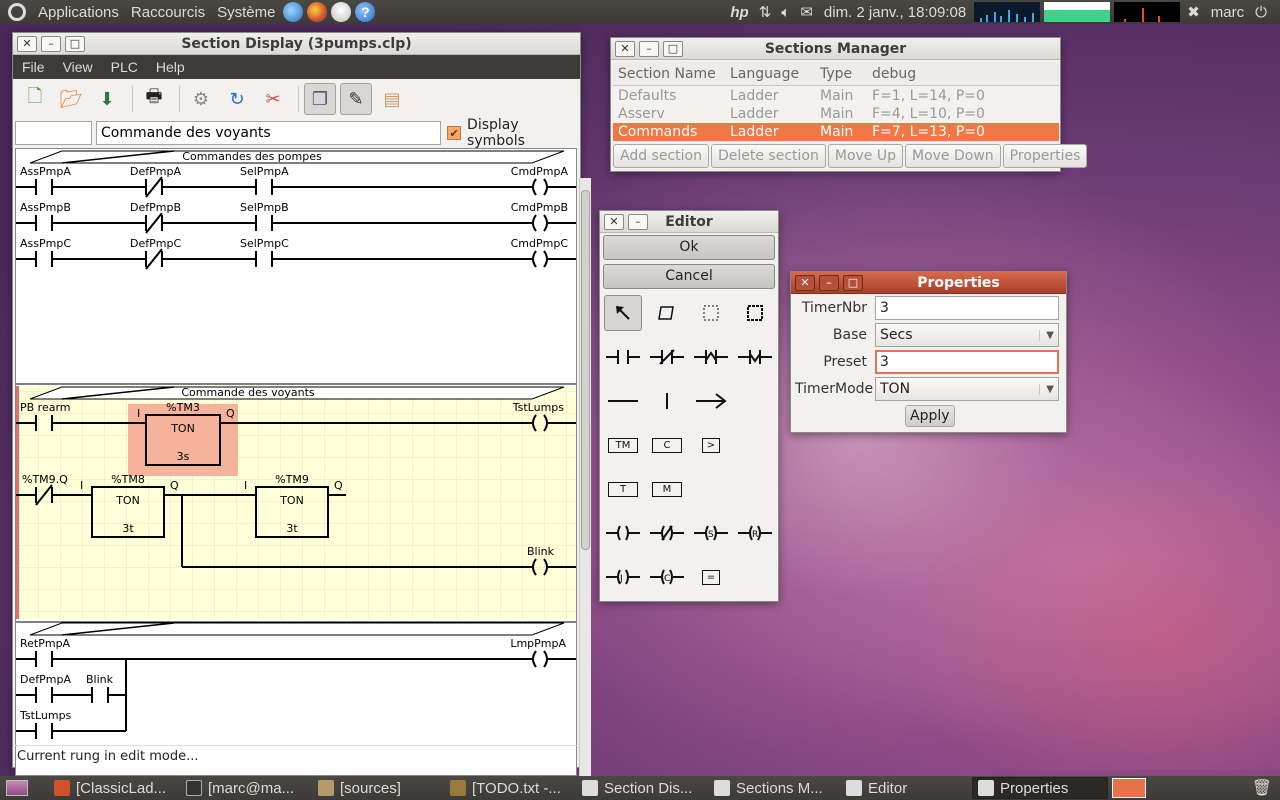 This screenshot has width=1280, height=800. What do you see at coordinates (33, 67) in the screenshot?
I see `menu-file: File` at bounding box center [33, 67].